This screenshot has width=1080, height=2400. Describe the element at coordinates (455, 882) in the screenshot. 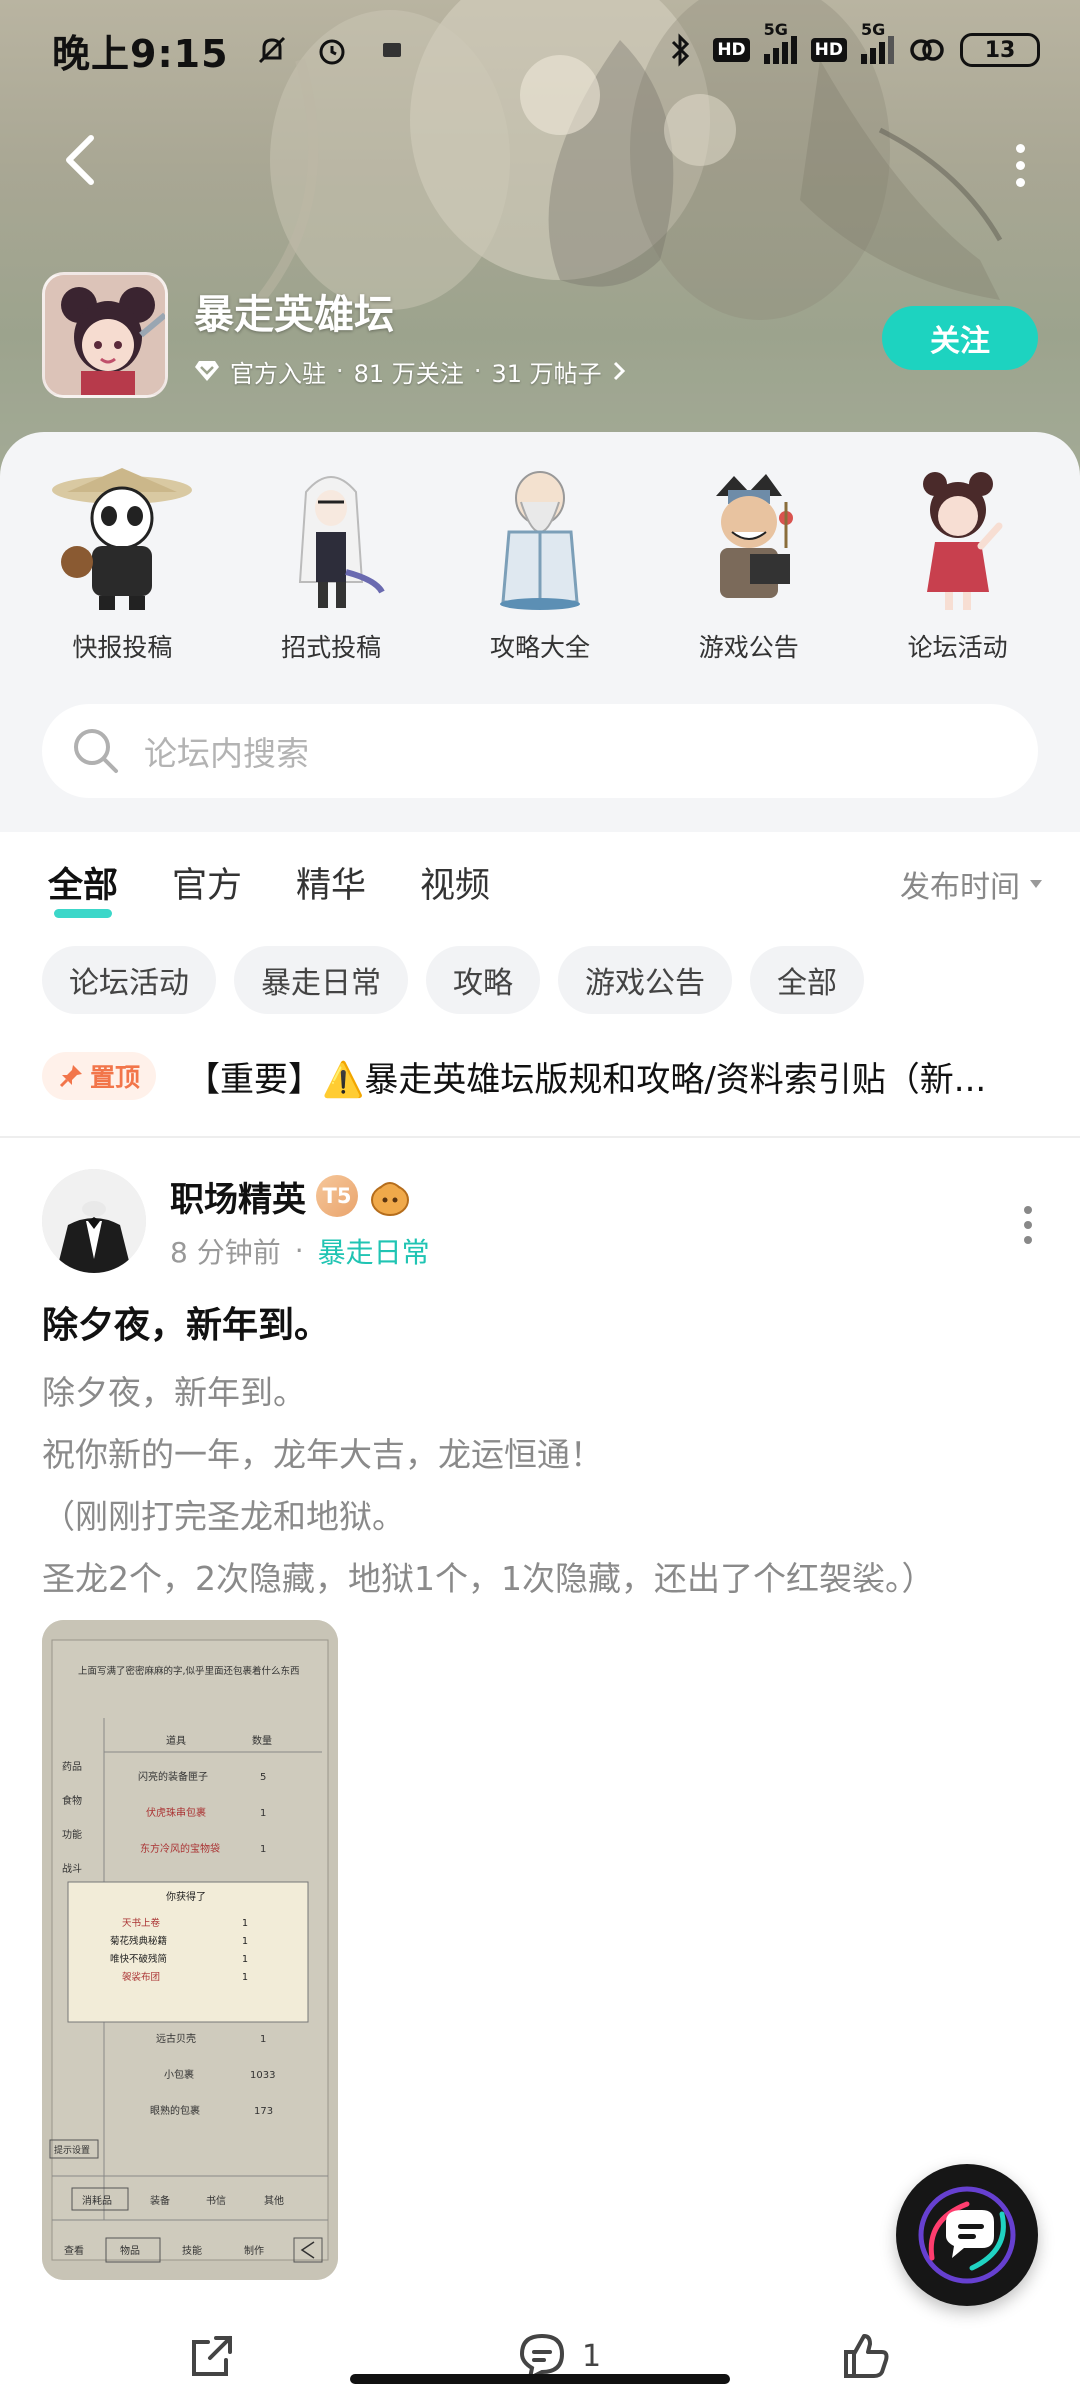

I see `tab-video: 视频` at that location.